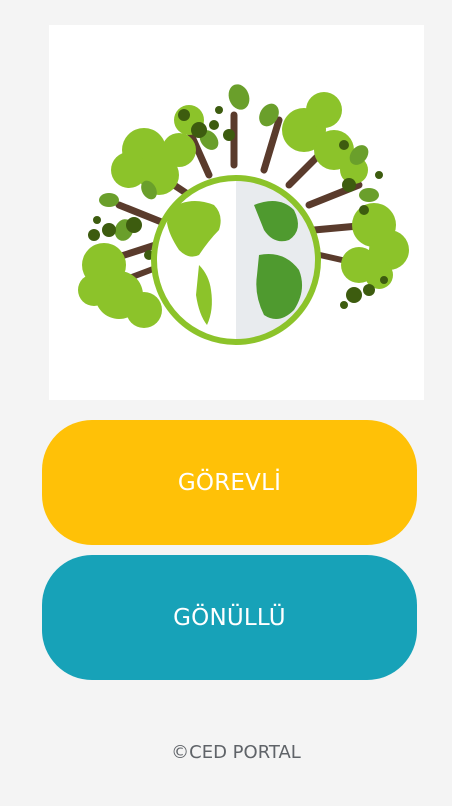 Image resolution: width=452 pixels, height=806 pixels. Describe the element at coordinates (229, 617) in the screenshot. I see `volunteer-button: GÖNÜLLÜ` at that location.